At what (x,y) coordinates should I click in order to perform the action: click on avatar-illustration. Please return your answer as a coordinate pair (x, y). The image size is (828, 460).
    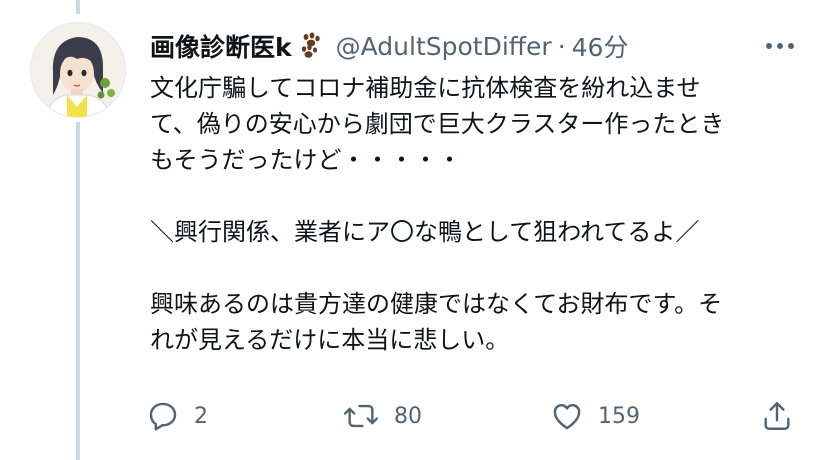
    Looking at the image, I should click on (78, 70).